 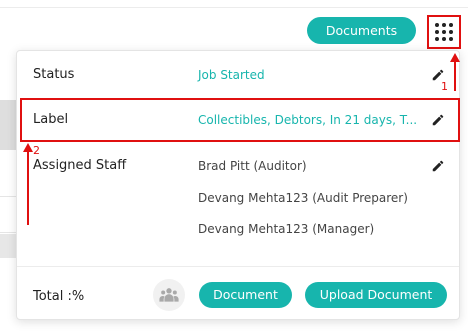 I want to click on grid-dots-icon, so click(x=444, y=32).